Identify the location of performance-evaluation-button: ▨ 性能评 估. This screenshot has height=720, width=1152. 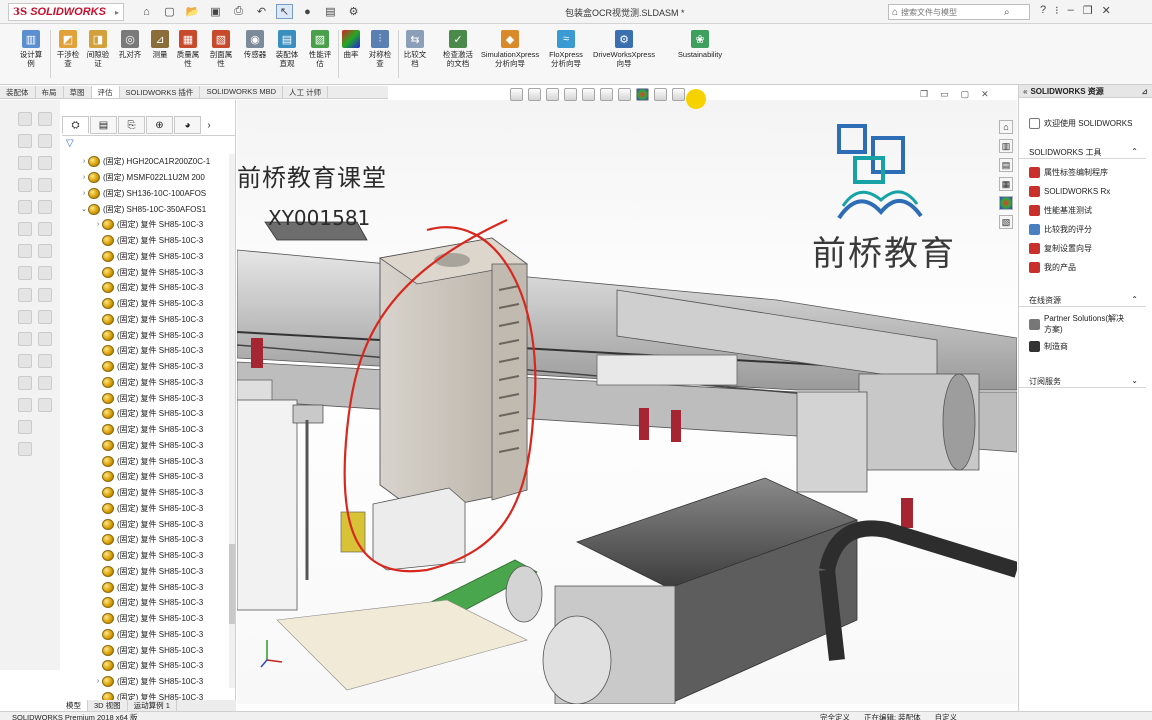
(320, 49).